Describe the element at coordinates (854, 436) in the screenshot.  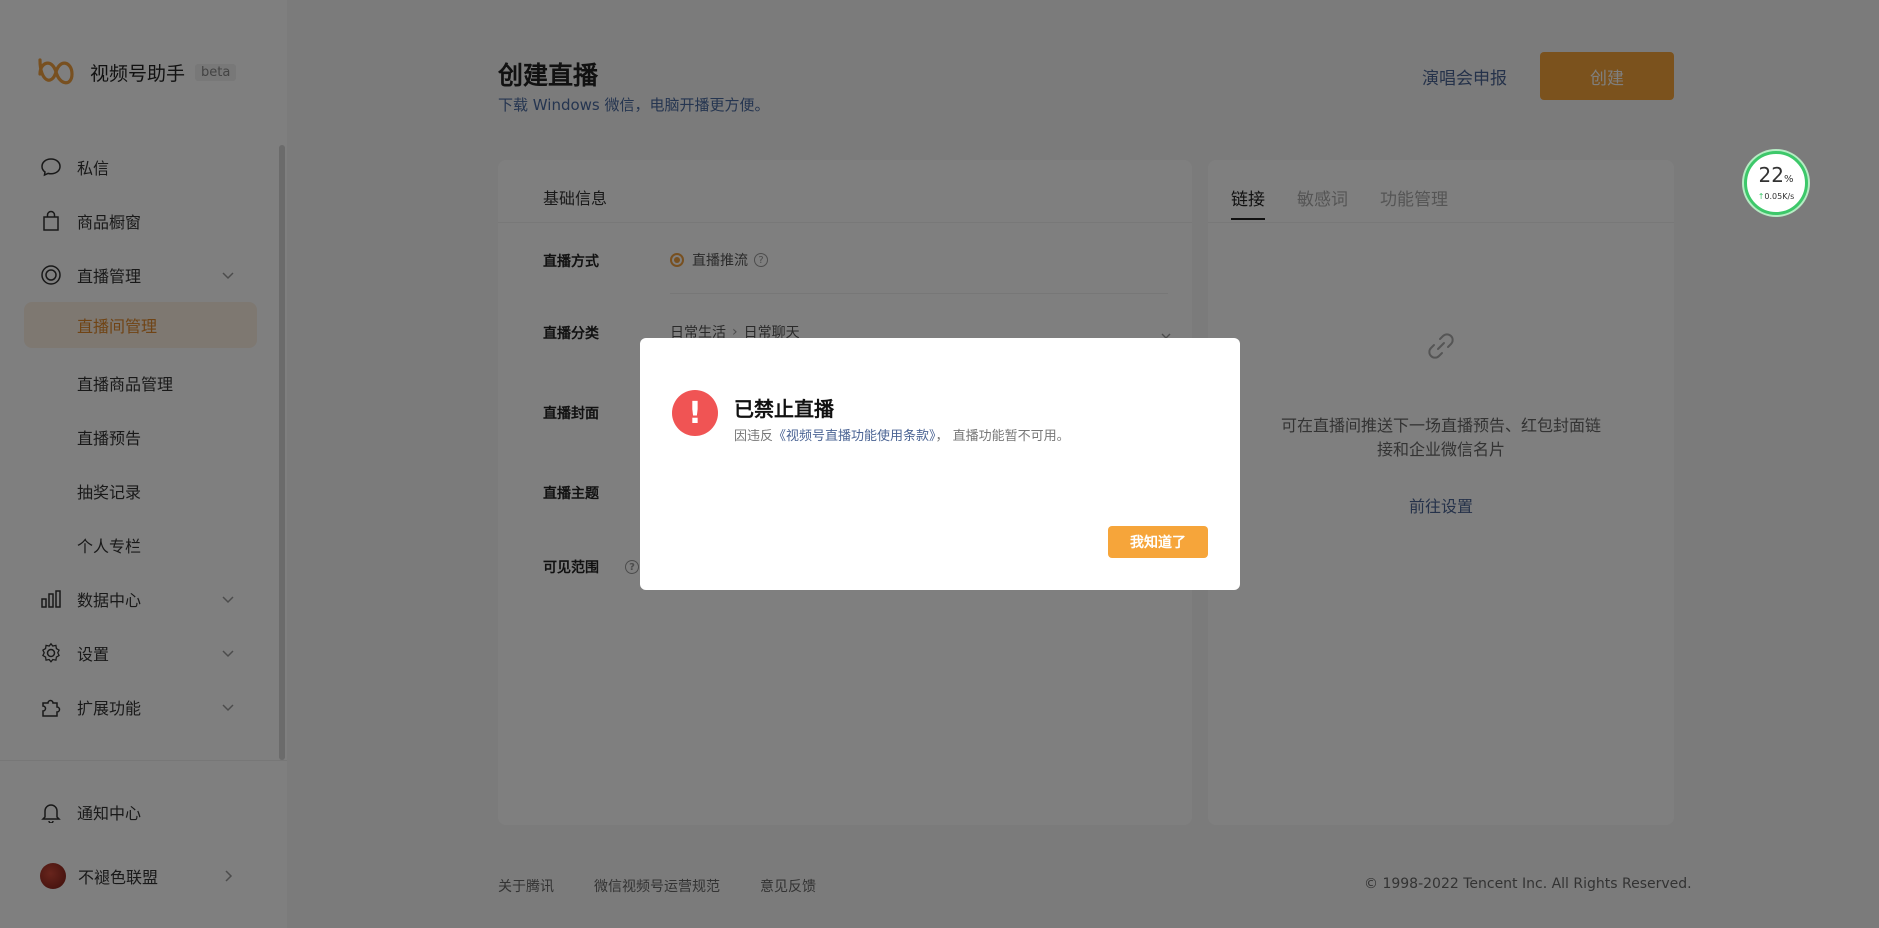
I see `terms-link: 《视频号直播功能使用条款》` at that location.